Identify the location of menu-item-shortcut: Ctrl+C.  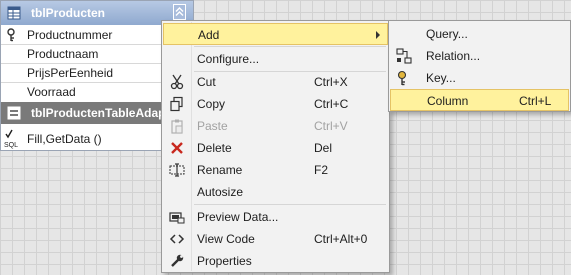
(331, 104).